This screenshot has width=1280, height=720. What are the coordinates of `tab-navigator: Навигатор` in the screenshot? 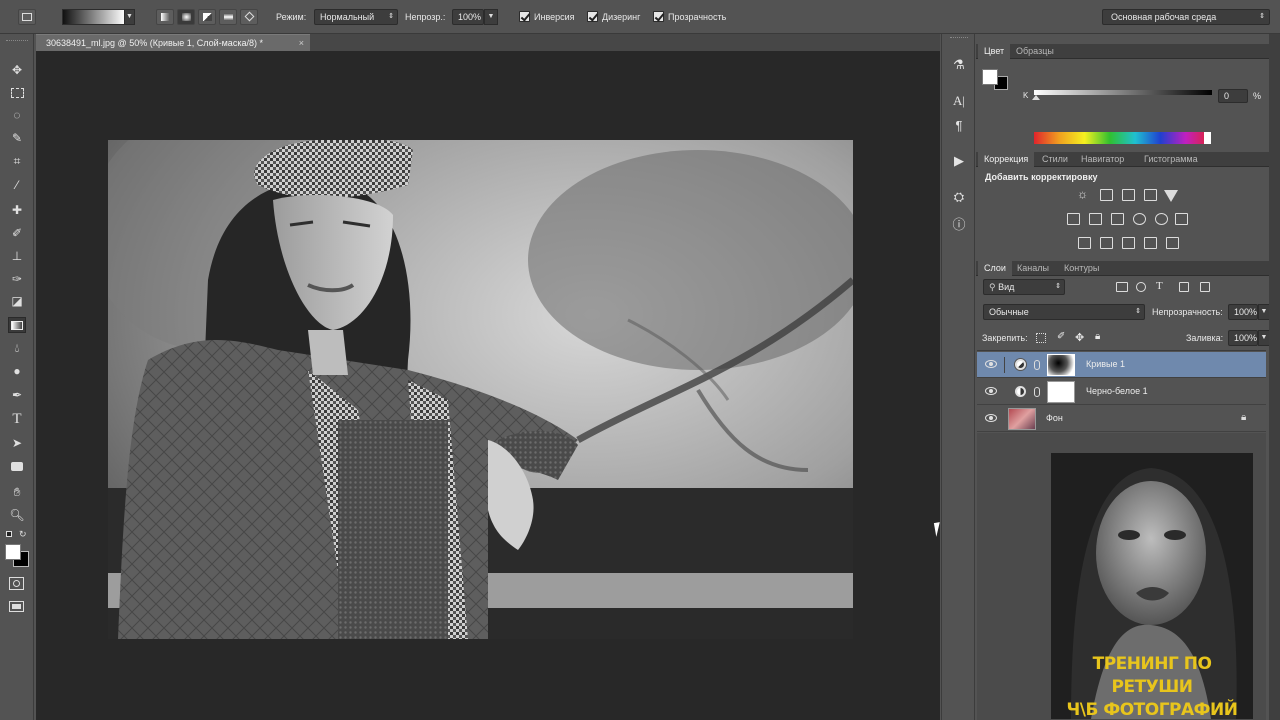 It's located at (1102, 159).